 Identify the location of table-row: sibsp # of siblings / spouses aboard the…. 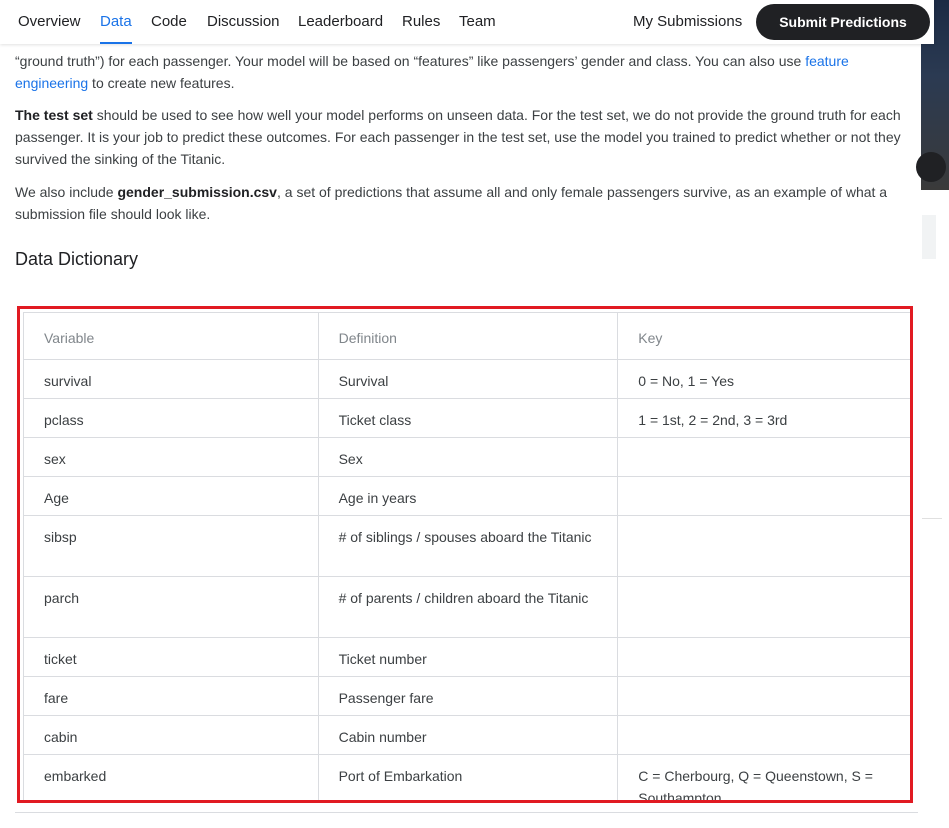
(466, 546).